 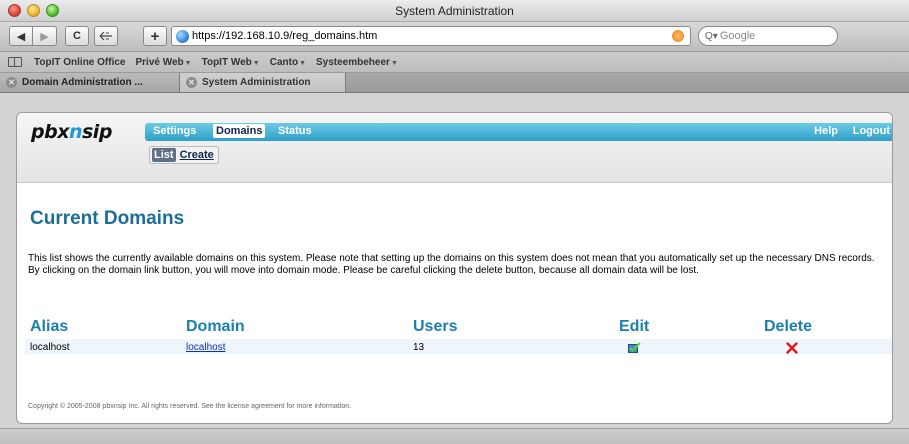 What do you see at coordinates (435, 326) in the screenshot?
I see `column-header-users: Users` at bounding box center [435, 326].